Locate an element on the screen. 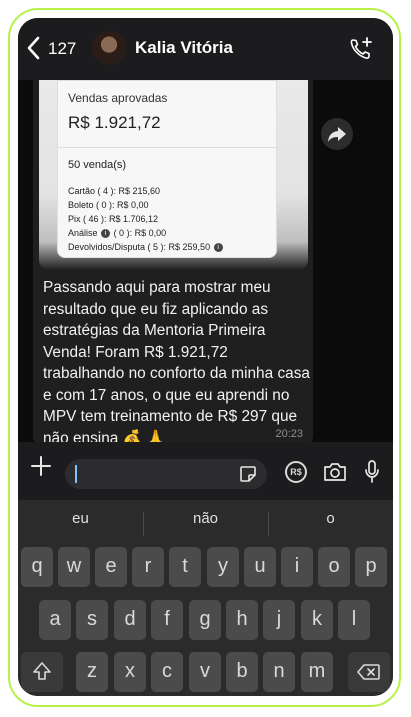  currency-icon: R$ is located at coordinates (296, 472).